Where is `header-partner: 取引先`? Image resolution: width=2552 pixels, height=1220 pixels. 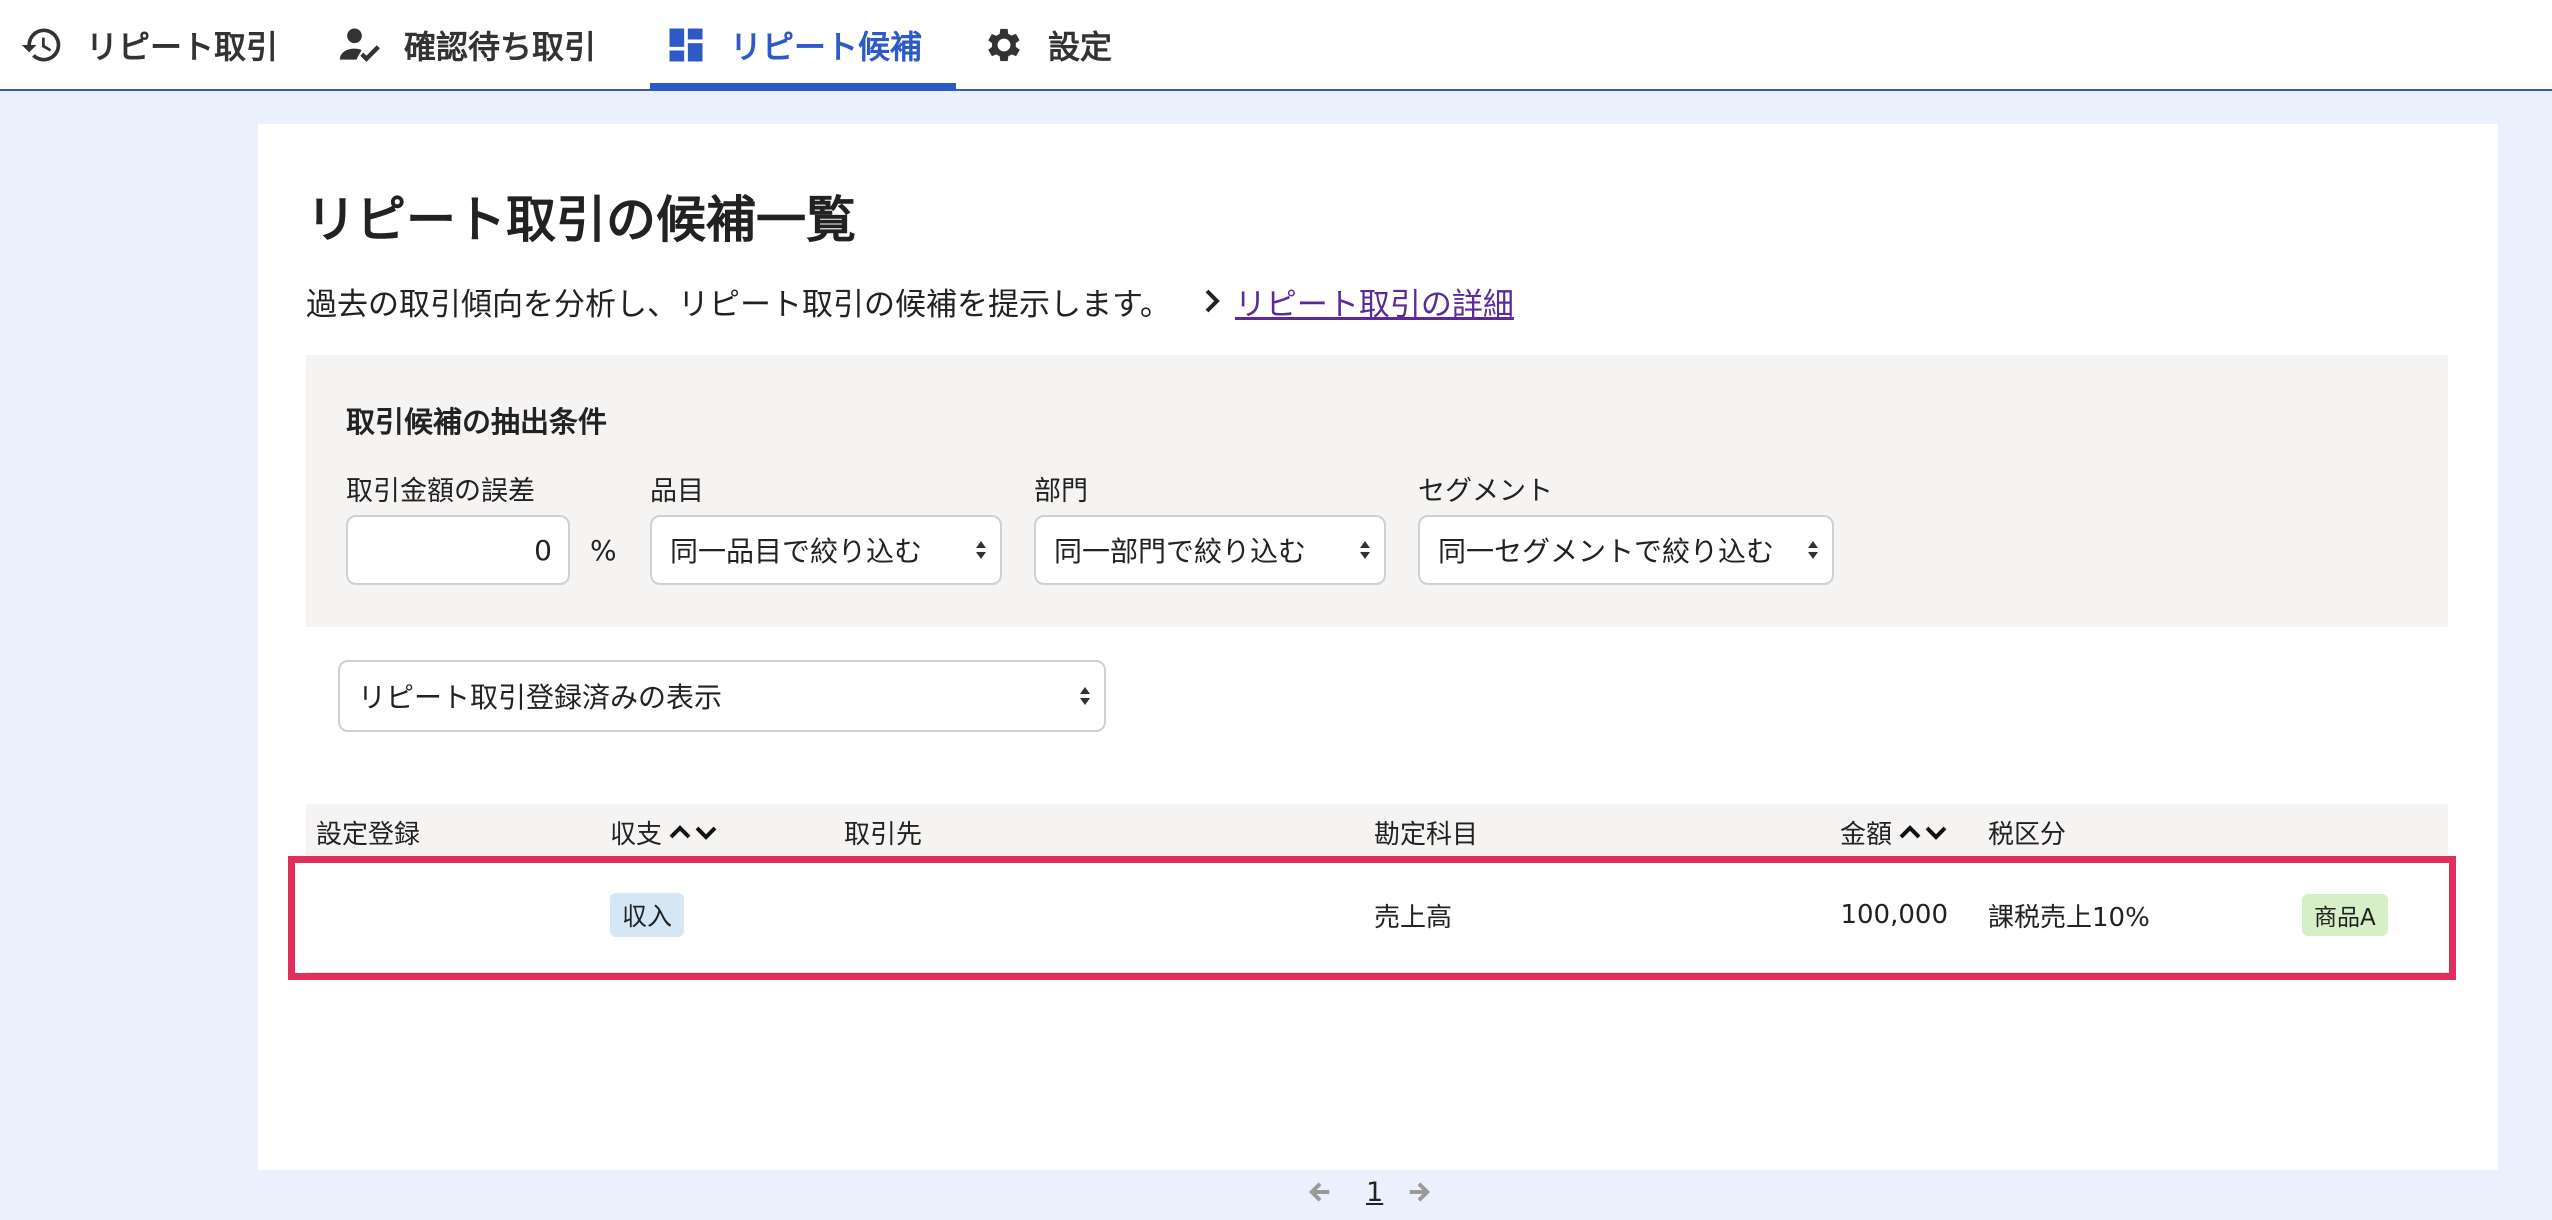
header-partner: 取引先 is located at coordinates (883, 832).